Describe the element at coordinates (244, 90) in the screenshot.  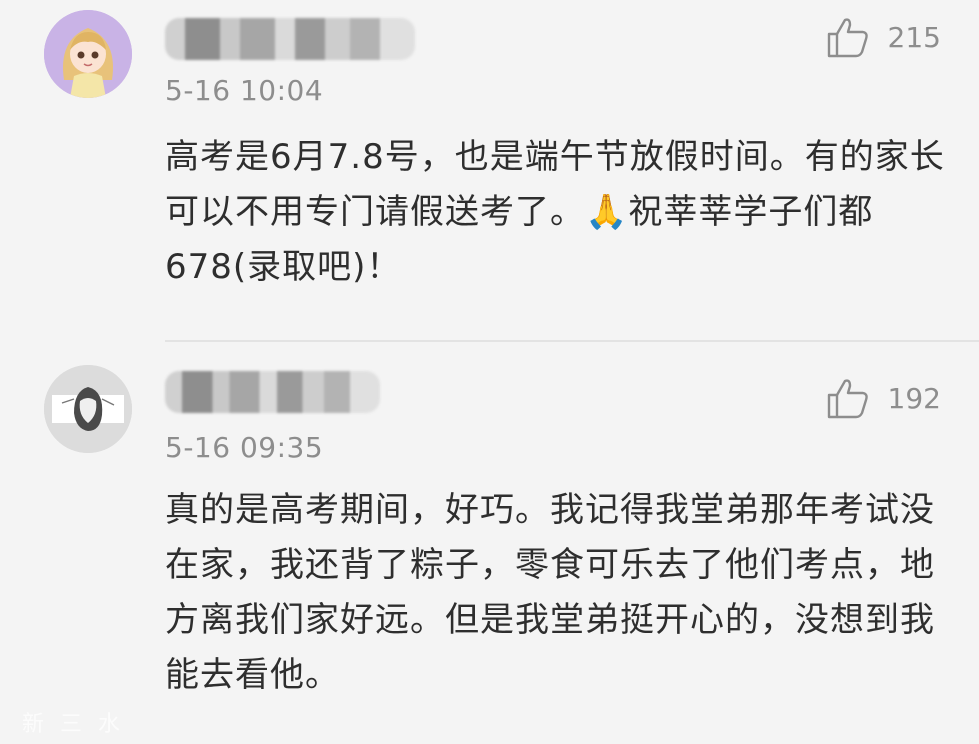
I see `comment-timestamp: 5-16 10:04` at that location.